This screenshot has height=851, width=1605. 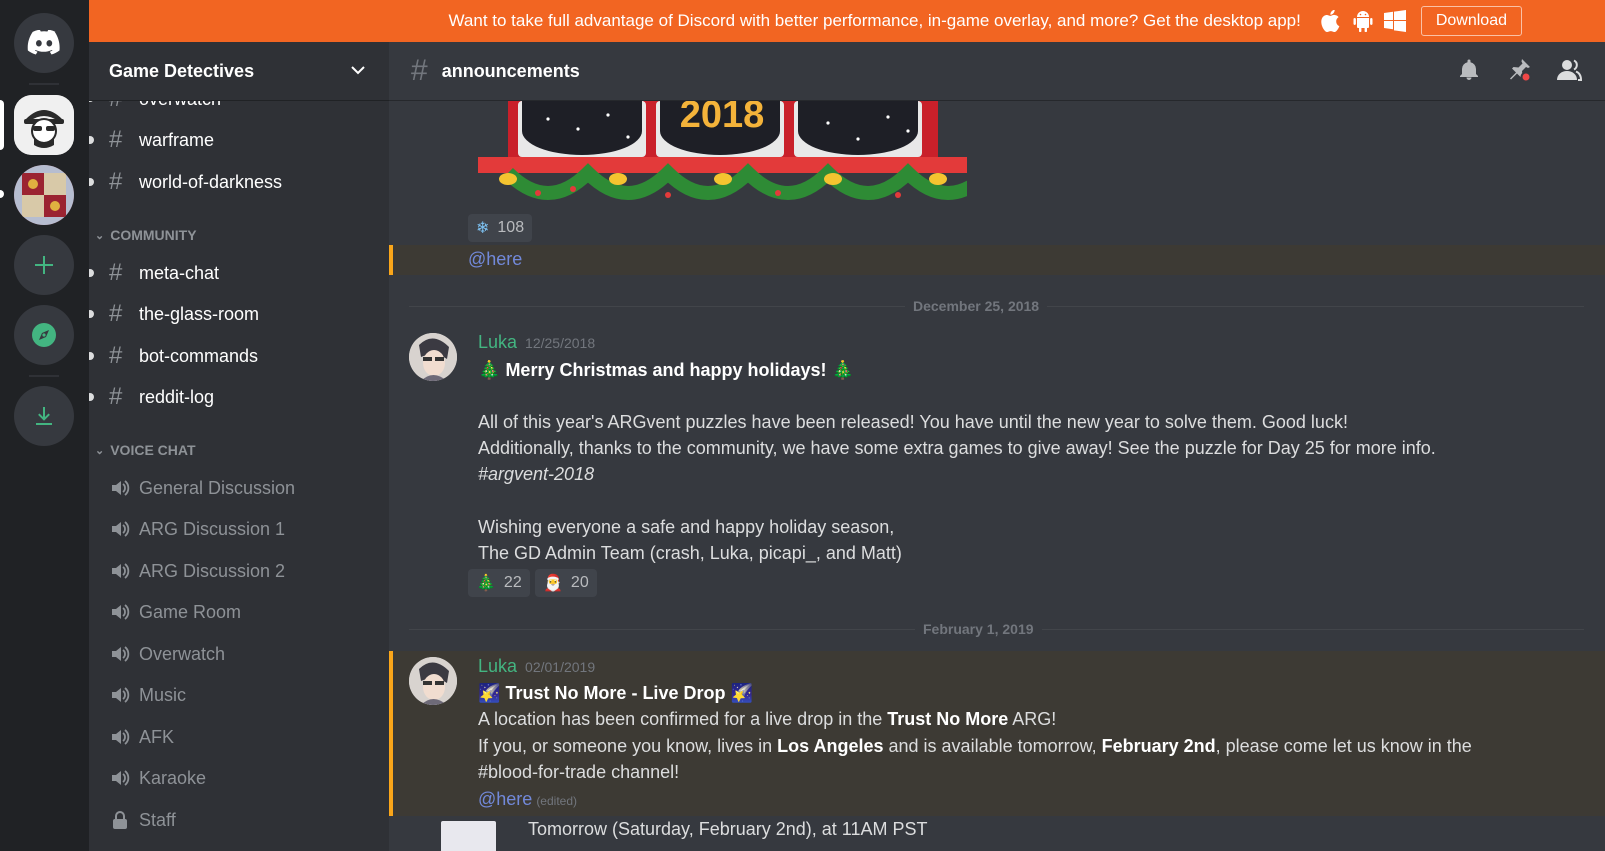 I want to click on message-timestamp: 12/25/2018, so click(x=560, y=343).